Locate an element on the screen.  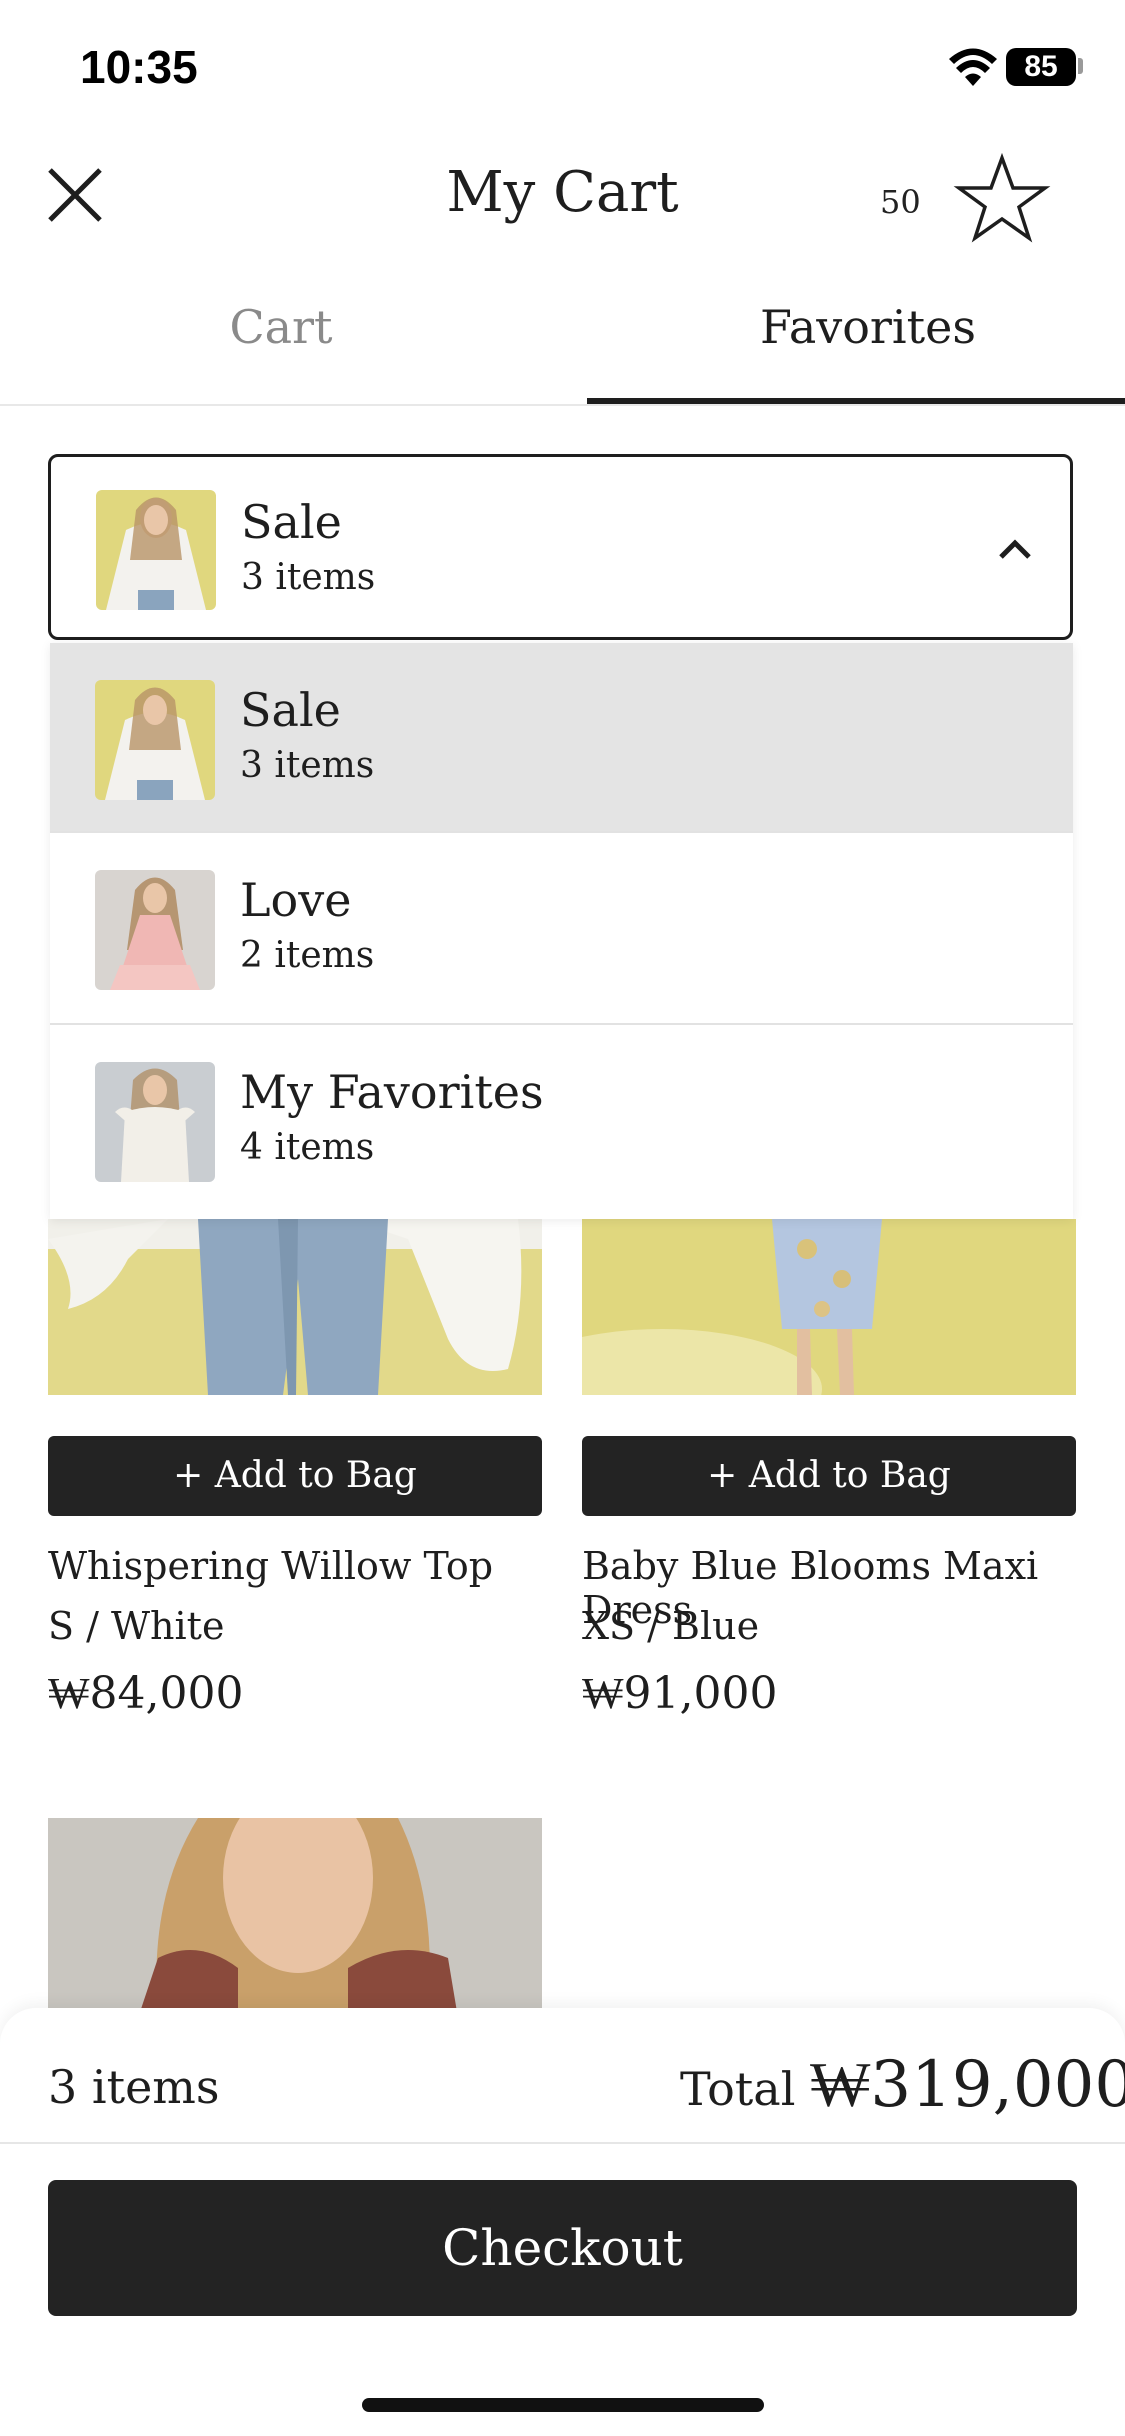
favorites-star-button is located at coordinates (1002, 200).